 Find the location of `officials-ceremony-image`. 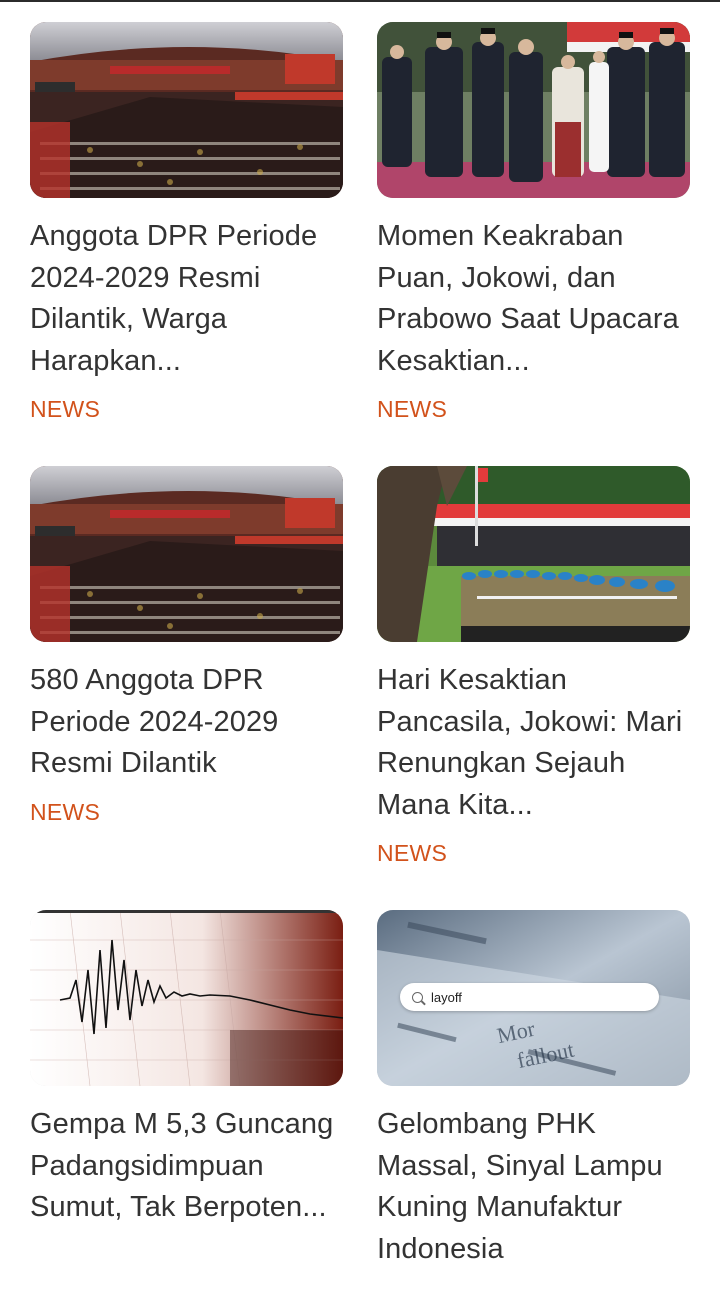

officials-ceremony-image is located at coordinates (533, 110).